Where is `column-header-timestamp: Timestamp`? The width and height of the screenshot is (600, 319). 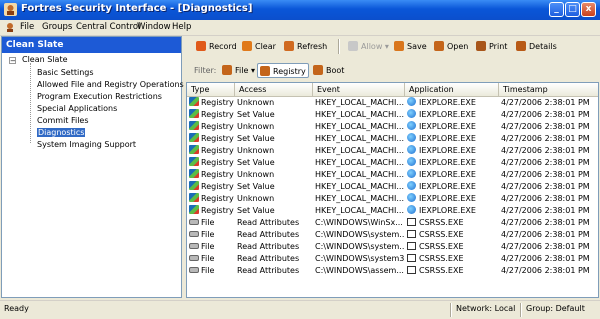
column-header-timestamp: Timestamp is located at coordinates (548, 89).